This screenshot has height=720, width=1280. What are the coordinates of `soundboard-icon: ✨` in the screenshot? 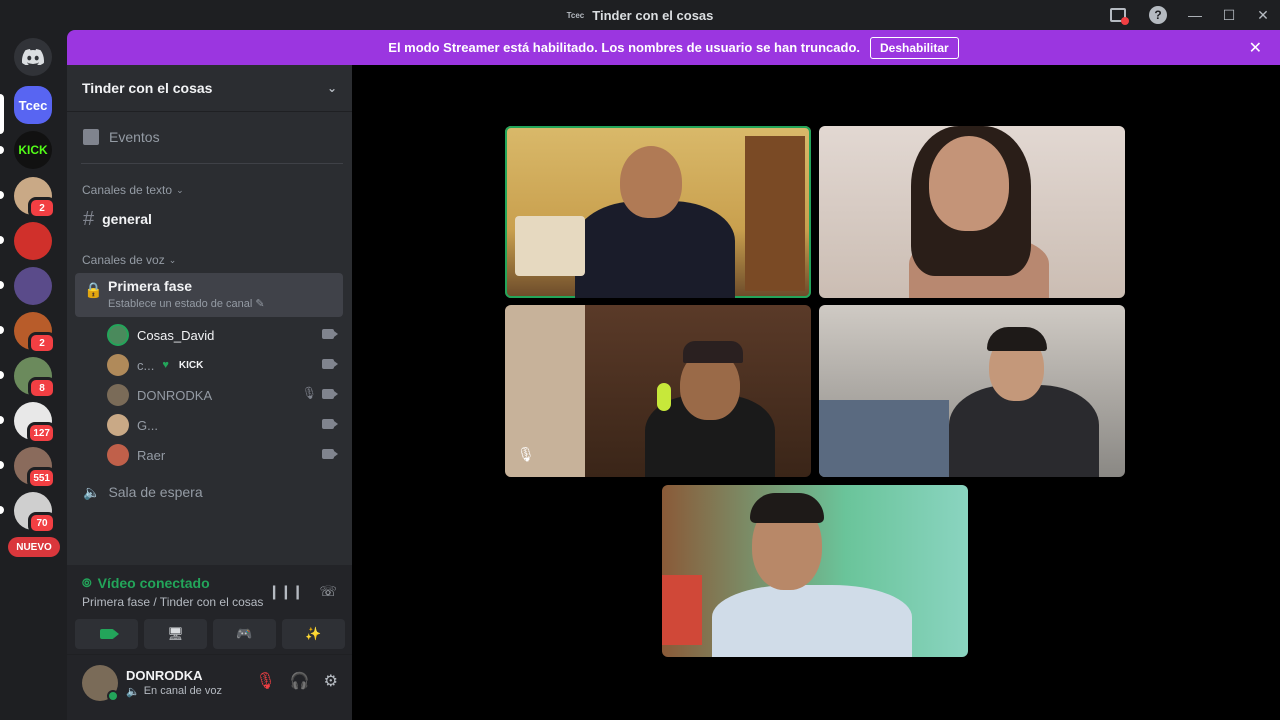 It's located at (313, 633).